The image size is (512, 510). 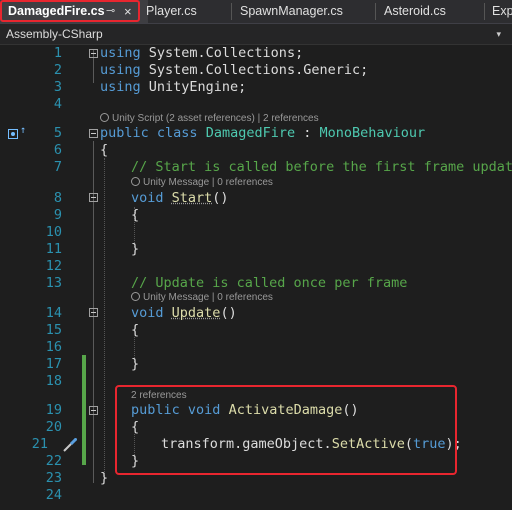 I want to click on line-number: 8, so click(x=57, y=198).